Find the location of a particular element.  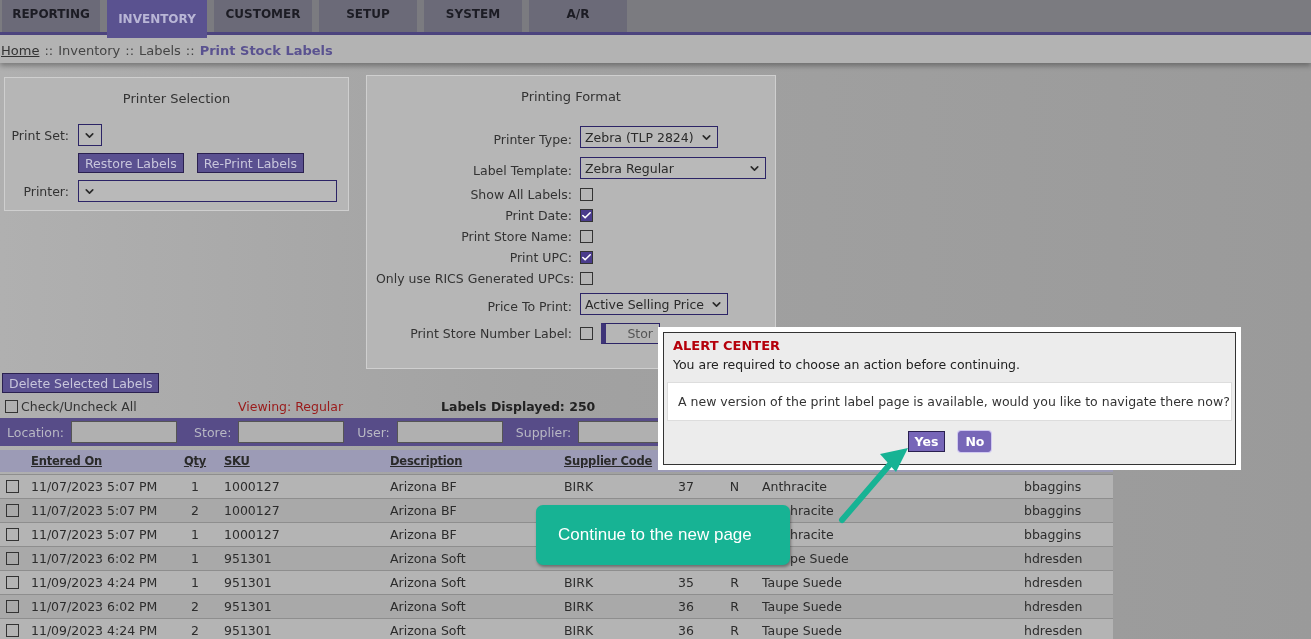

labels-count: Labels Displayed: 250 is located at coordinates (518, 406).